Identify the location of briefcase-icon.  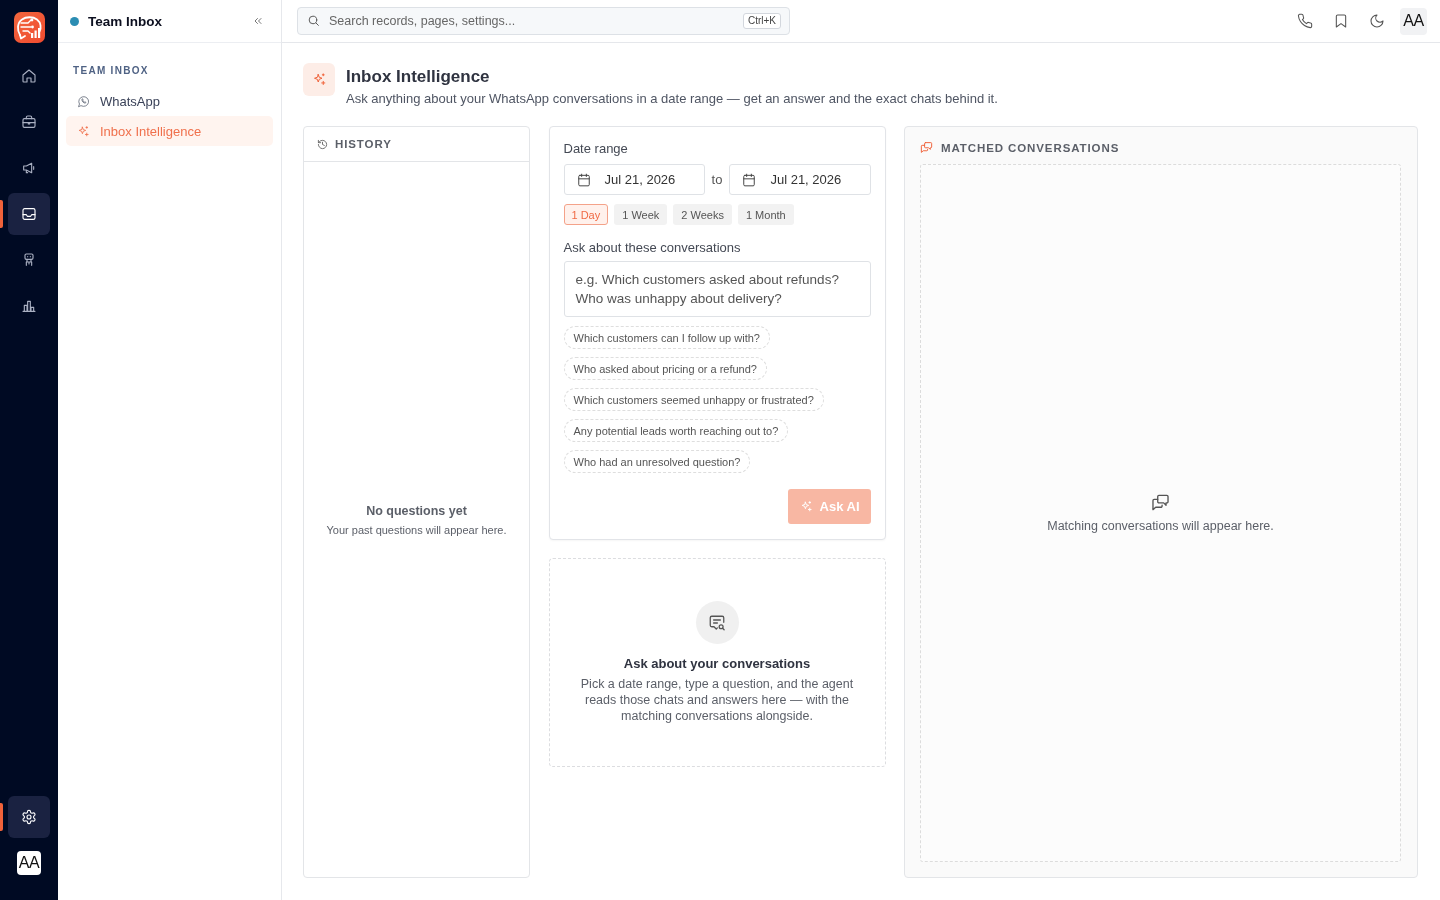
(29, 122).